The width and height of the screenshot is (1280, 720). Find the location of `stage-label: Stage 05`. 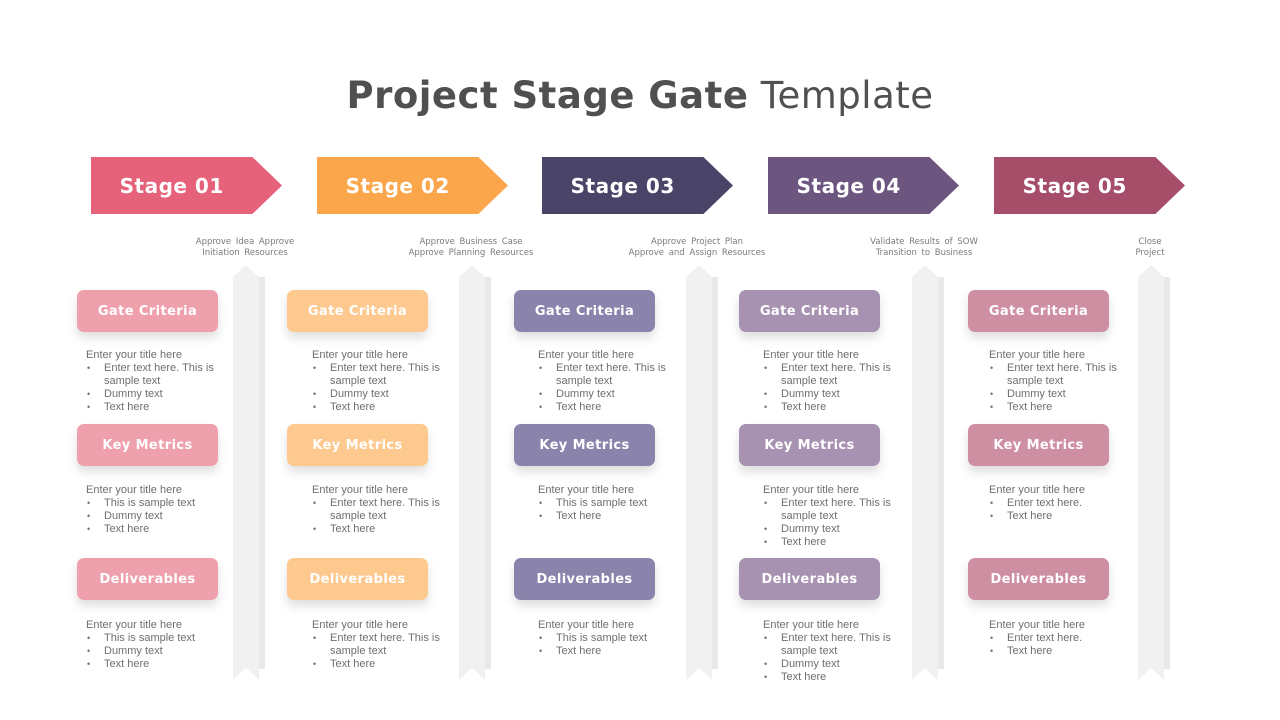

stage-label: Stage 05 is located at coordinates (1074, 185).